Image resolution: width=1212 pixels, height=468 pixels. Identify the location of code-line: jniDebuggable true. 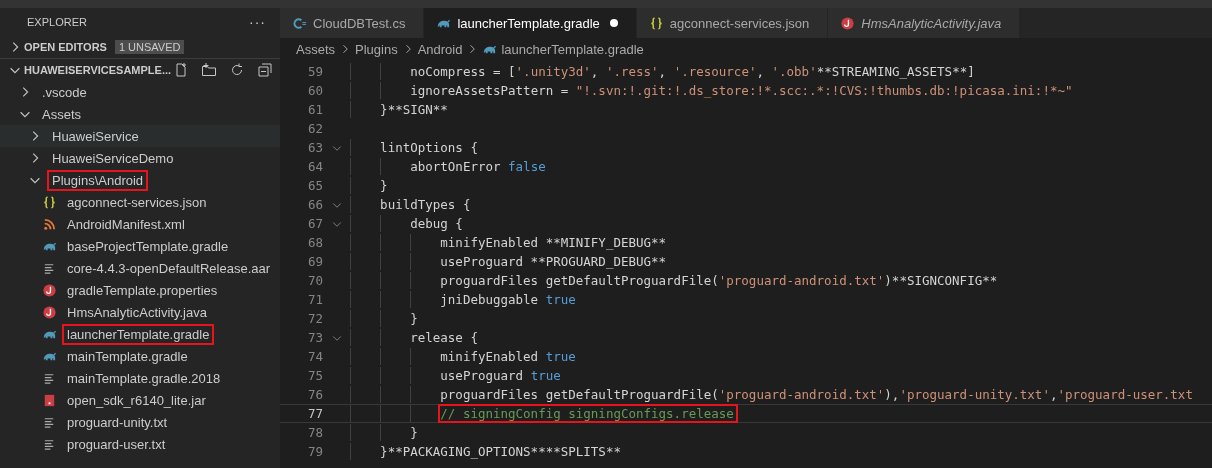
(508, 300).